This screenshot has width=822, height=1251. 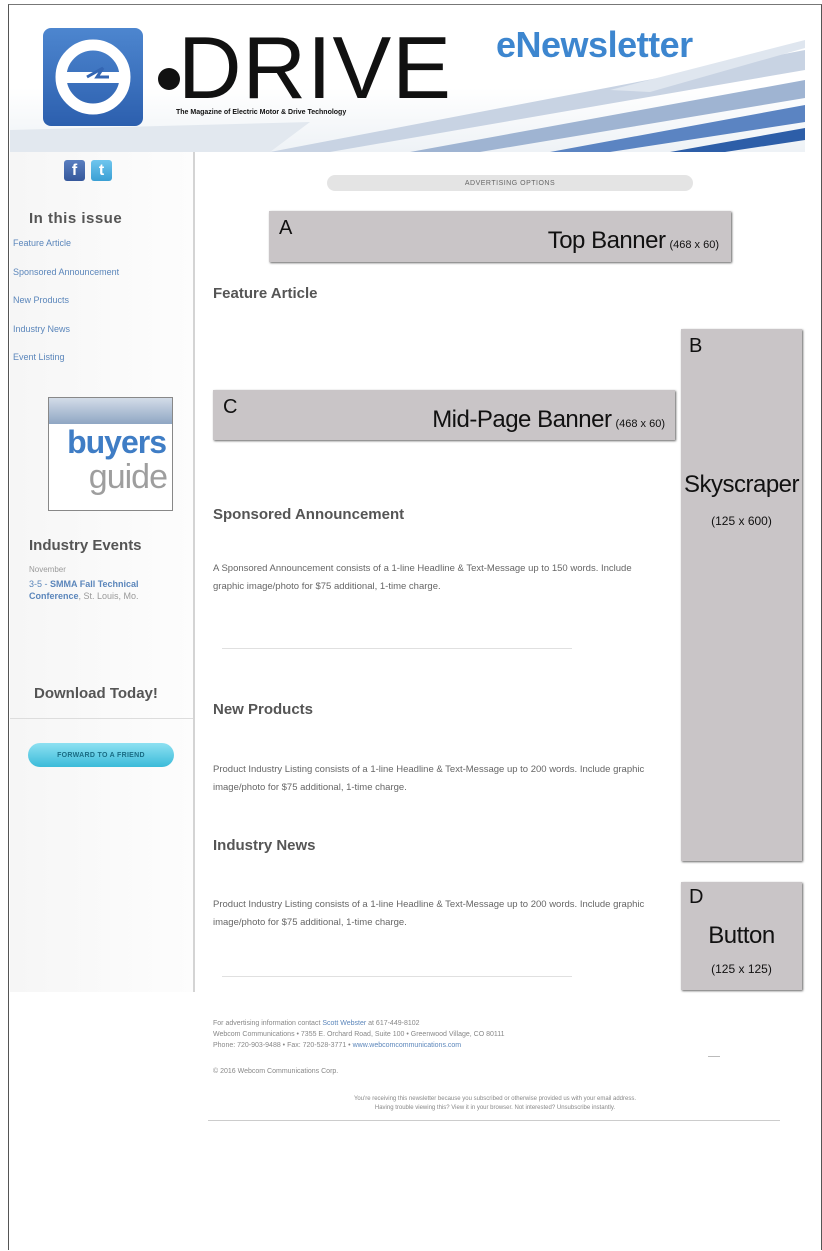 What do you see at coordinates (39, 357) in the screenshot?
I see `sidebar-link-event-listing: Event Listing` at bounding box center [39, 357].